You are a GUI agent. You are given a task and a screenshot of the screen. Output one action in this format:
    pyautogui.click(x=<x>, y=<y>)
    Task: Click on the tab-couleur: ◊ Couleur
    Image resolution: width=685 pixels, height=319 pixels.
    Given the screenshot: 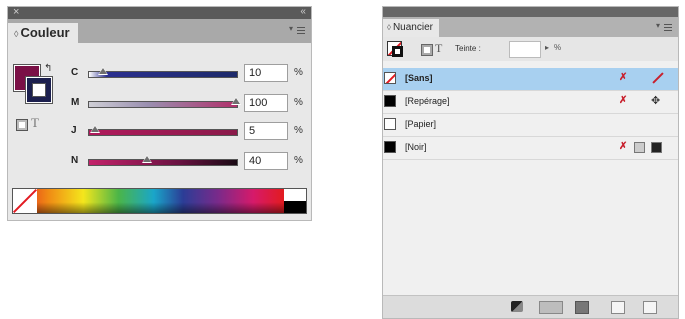 What is the action you would take?
    pyautogui.click(x=43, y=33)
    